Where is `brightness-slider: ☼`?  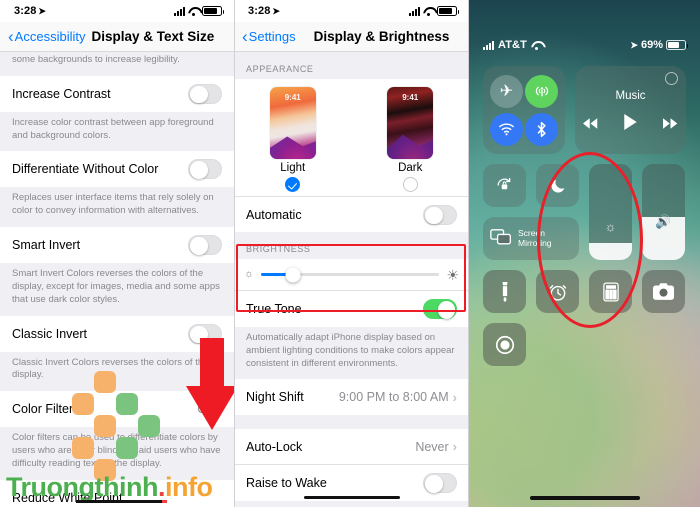
brightness-slider: ☼ is located at coordinates (610, 212).